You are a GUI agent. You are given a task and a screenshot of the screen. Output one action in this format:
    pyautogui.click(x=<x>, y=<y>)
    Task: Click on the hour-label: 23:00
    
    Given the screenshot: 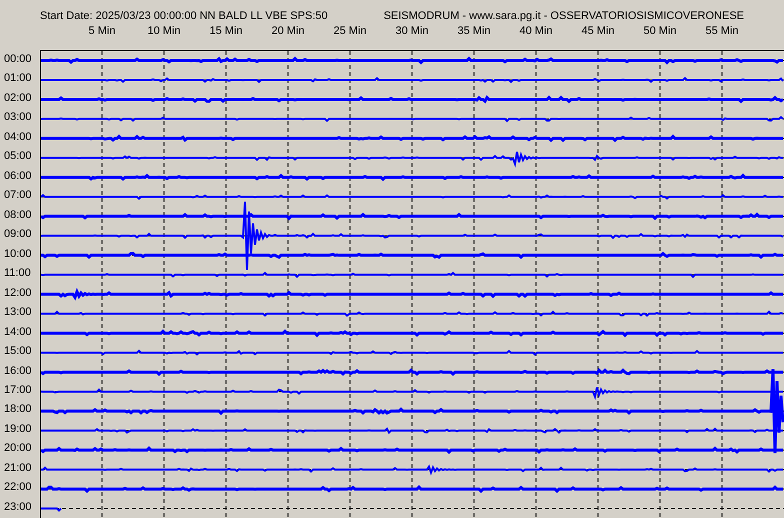 What is the action you would take?
    pyautogui.click(x=18, y=507)
    